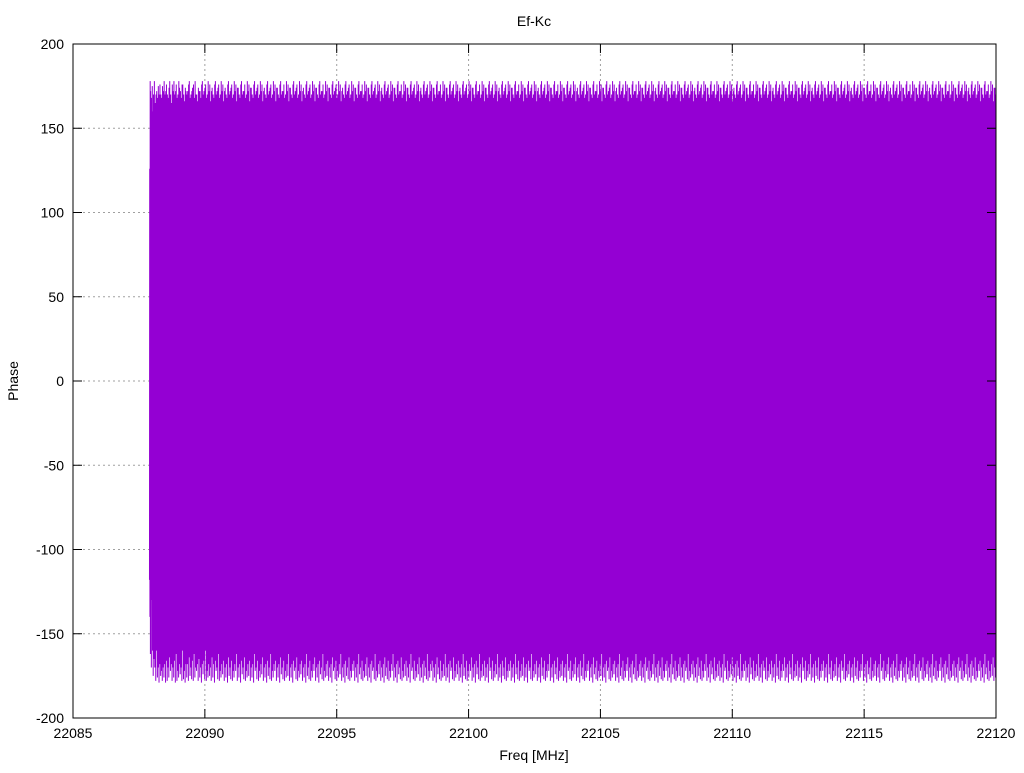 This screenshot has width=1024, height=773. What do you see at coordinates (533, 755) in the screenshot?
I see `x-axis-label: Freq [MHz]` at bounding box center [533, 755].